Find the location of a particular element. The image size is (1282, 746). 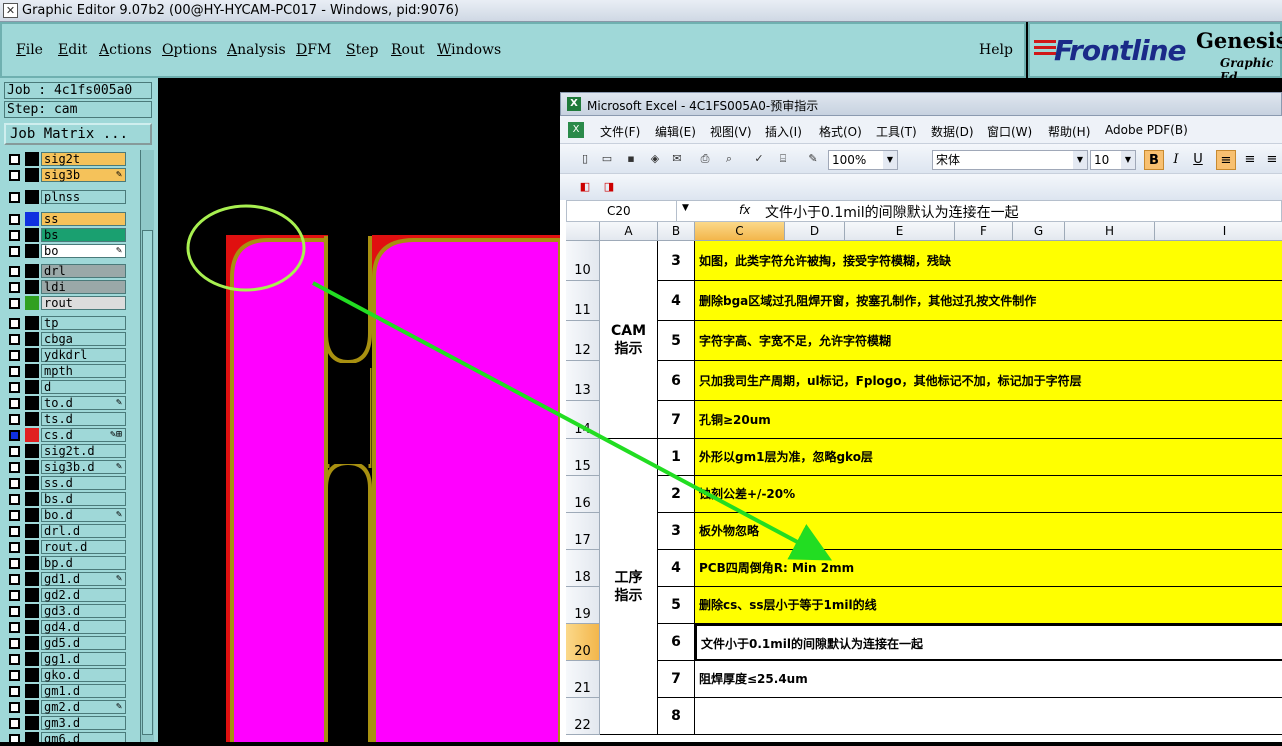

layer-name: sig3b.d ✎ is located at coordinates (83, 467).